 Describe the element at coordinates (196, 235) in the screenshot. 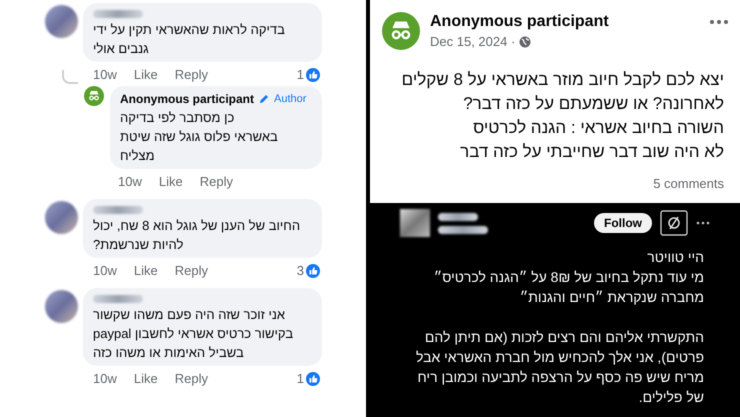

I see `comment-text: החיוב של הענן של גוגל הוא 8 שח, יכול להיות שנרשמת?` at that location.